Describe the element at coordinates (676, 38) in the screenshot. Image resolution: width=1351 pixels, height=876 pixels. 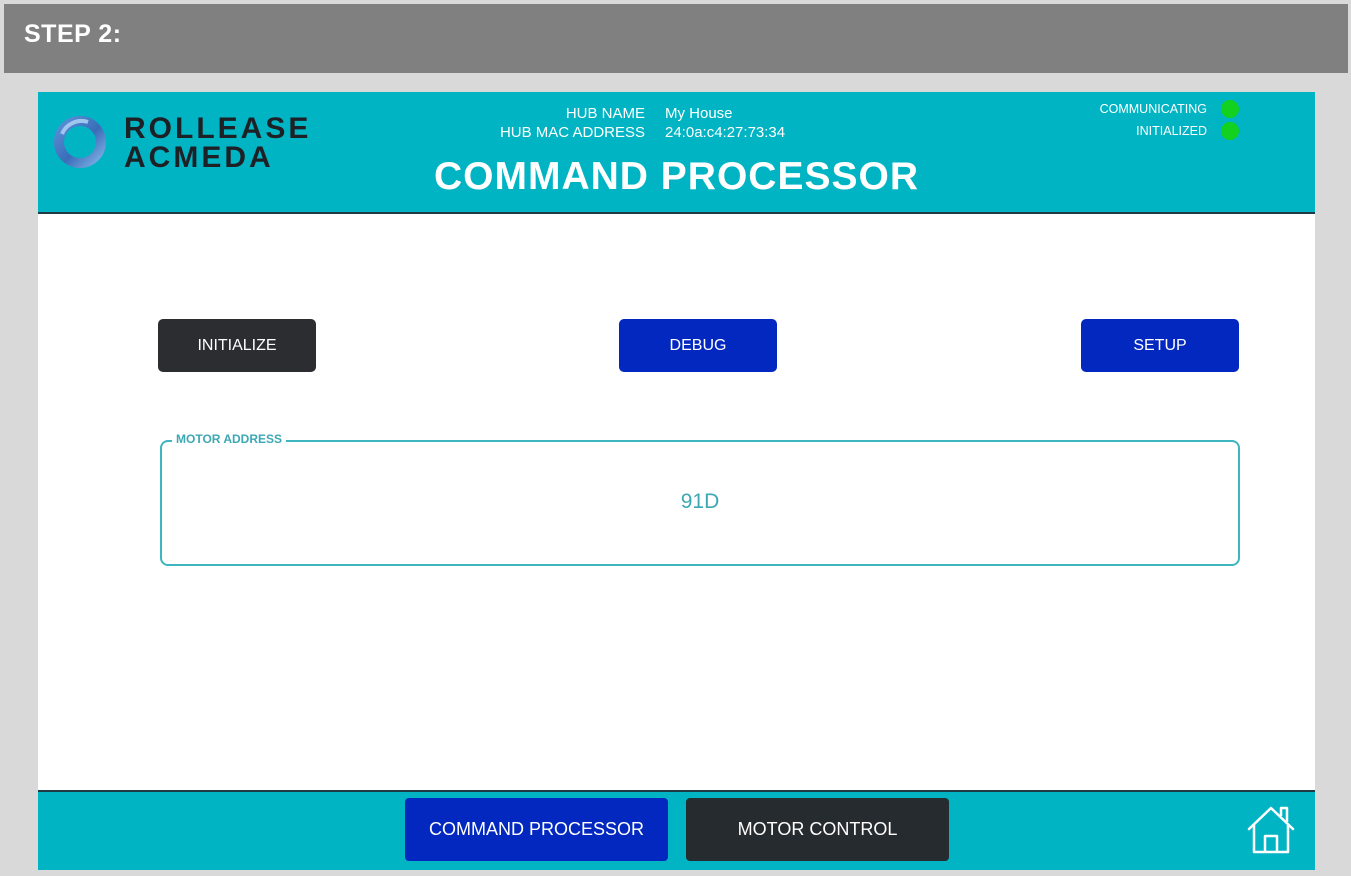
I see `step-banner: STEP 2:` at that location.